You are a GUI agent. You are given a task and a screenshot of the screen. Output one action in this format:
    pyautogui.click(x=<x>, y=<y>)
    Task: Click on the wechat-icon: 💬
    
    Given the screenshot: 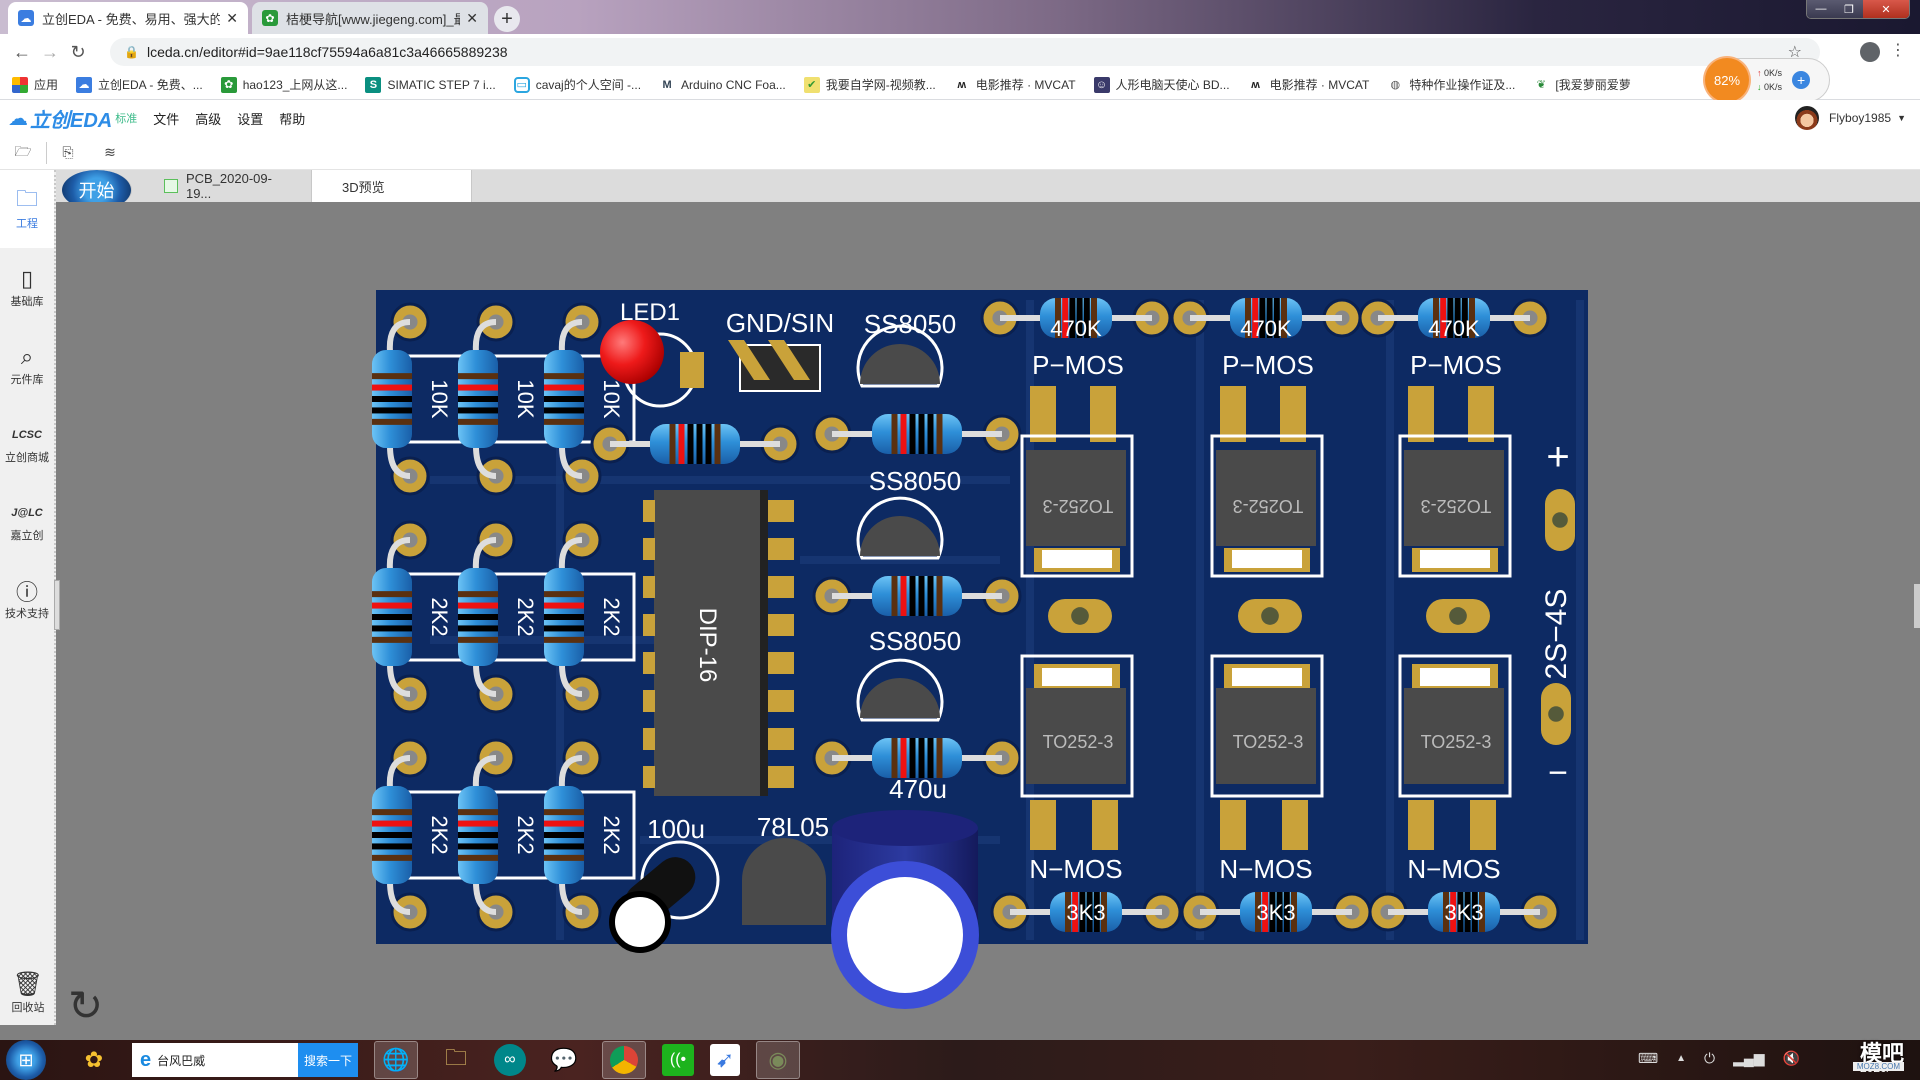 What is the action you would take?
    pyautogui.click(x=564, y=1060)
    